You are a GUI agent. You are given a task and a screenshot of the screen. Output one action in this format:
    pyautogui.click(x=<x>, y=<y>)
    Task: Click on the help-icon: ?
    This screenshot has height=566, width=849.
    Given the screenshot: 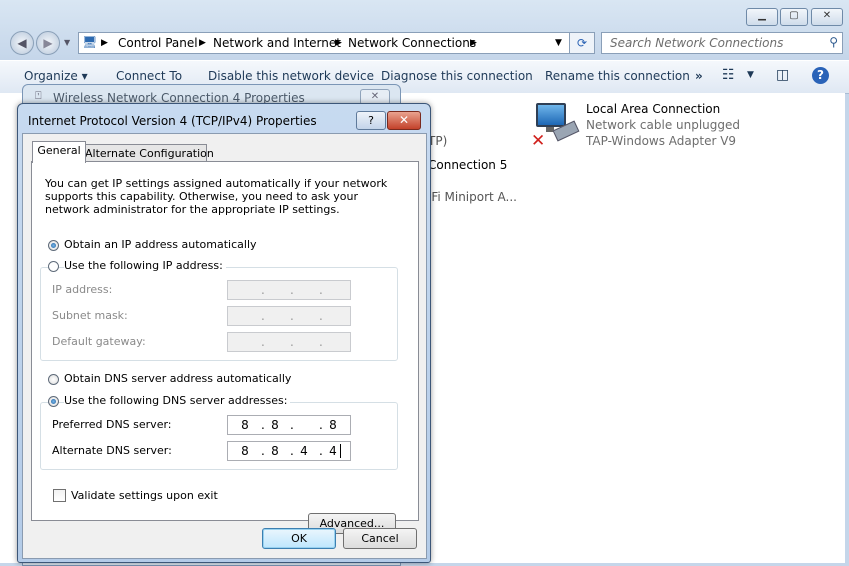 What is the action you would take?
    pyautogui.click(x=820, y=75)
    